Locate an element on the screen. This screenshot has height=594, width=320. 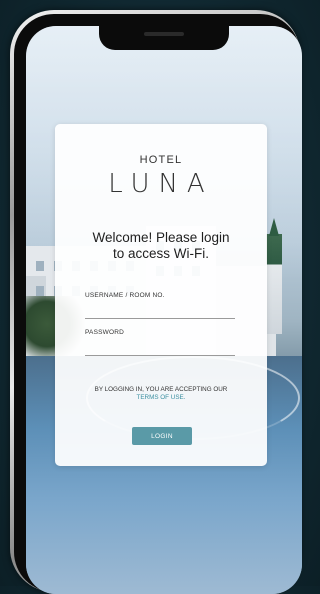
hotel-logo-name: LUNA is located at coordinates (161, 184).